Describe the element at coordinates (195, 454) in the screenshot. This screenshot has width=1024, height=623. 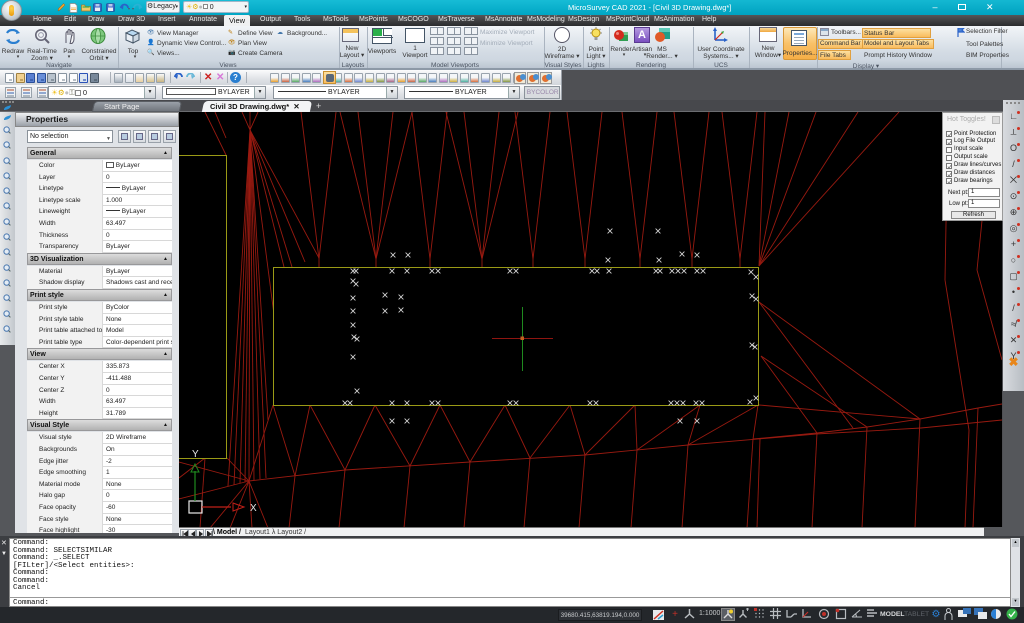
I see `svg-text: Y` at that location.